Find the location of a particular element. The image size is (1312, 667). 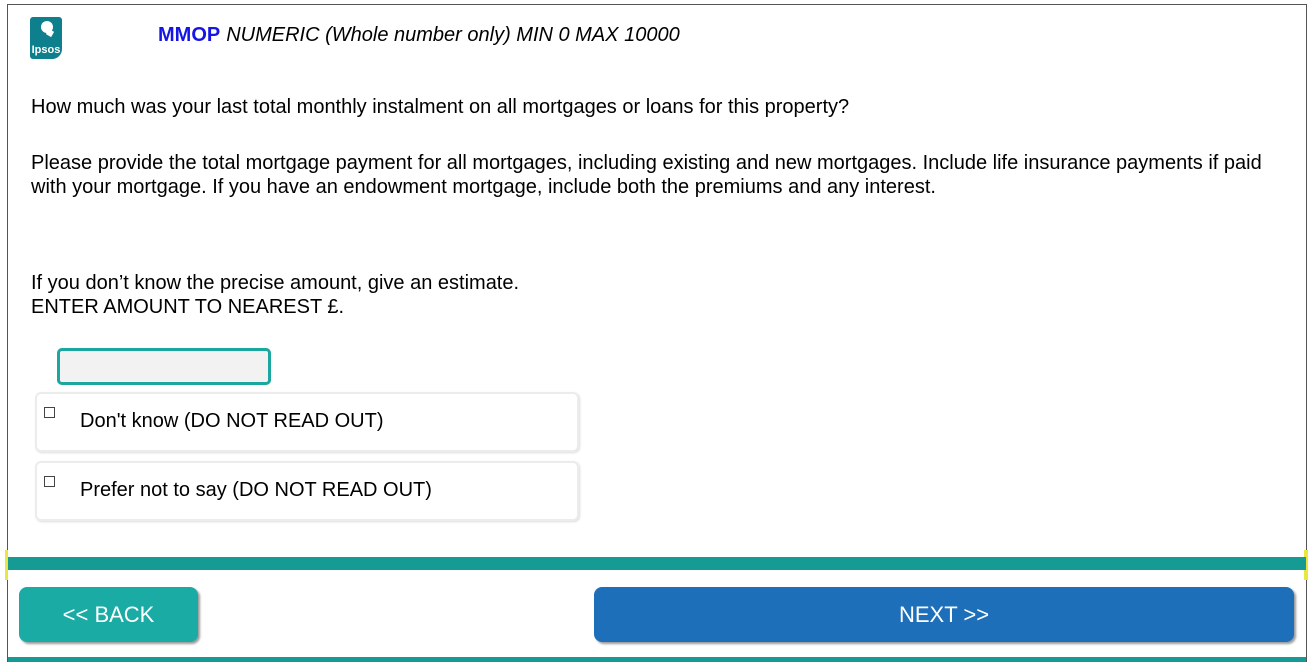

amount-input is located at coordinates (164, 366).